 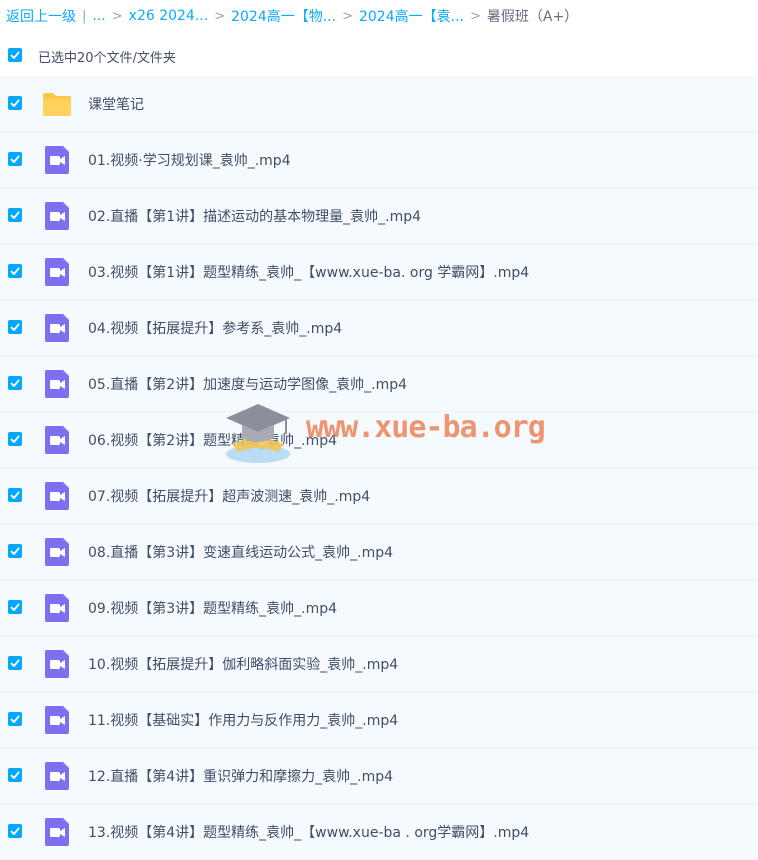 I want to click on file-row: 12.直播【第4讲】重识弹力和摩擦力_袁帅_.mp4, so click(x=379, y=776).